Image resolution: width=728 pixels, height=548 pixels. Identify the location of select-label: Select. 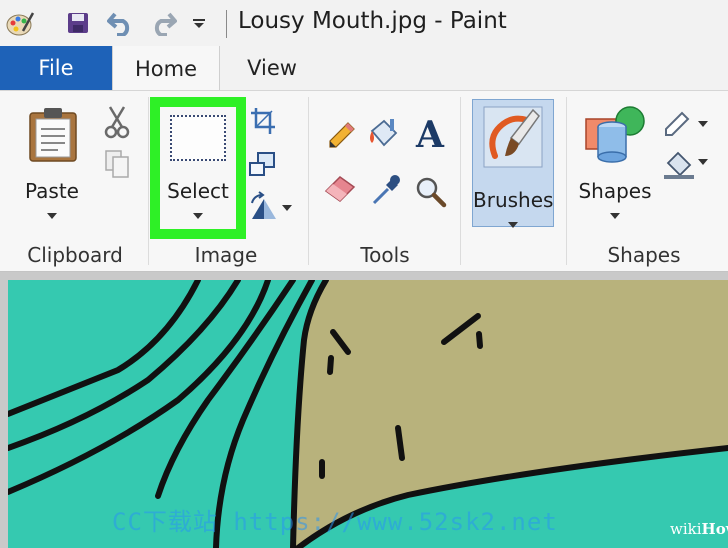
(198, 191).